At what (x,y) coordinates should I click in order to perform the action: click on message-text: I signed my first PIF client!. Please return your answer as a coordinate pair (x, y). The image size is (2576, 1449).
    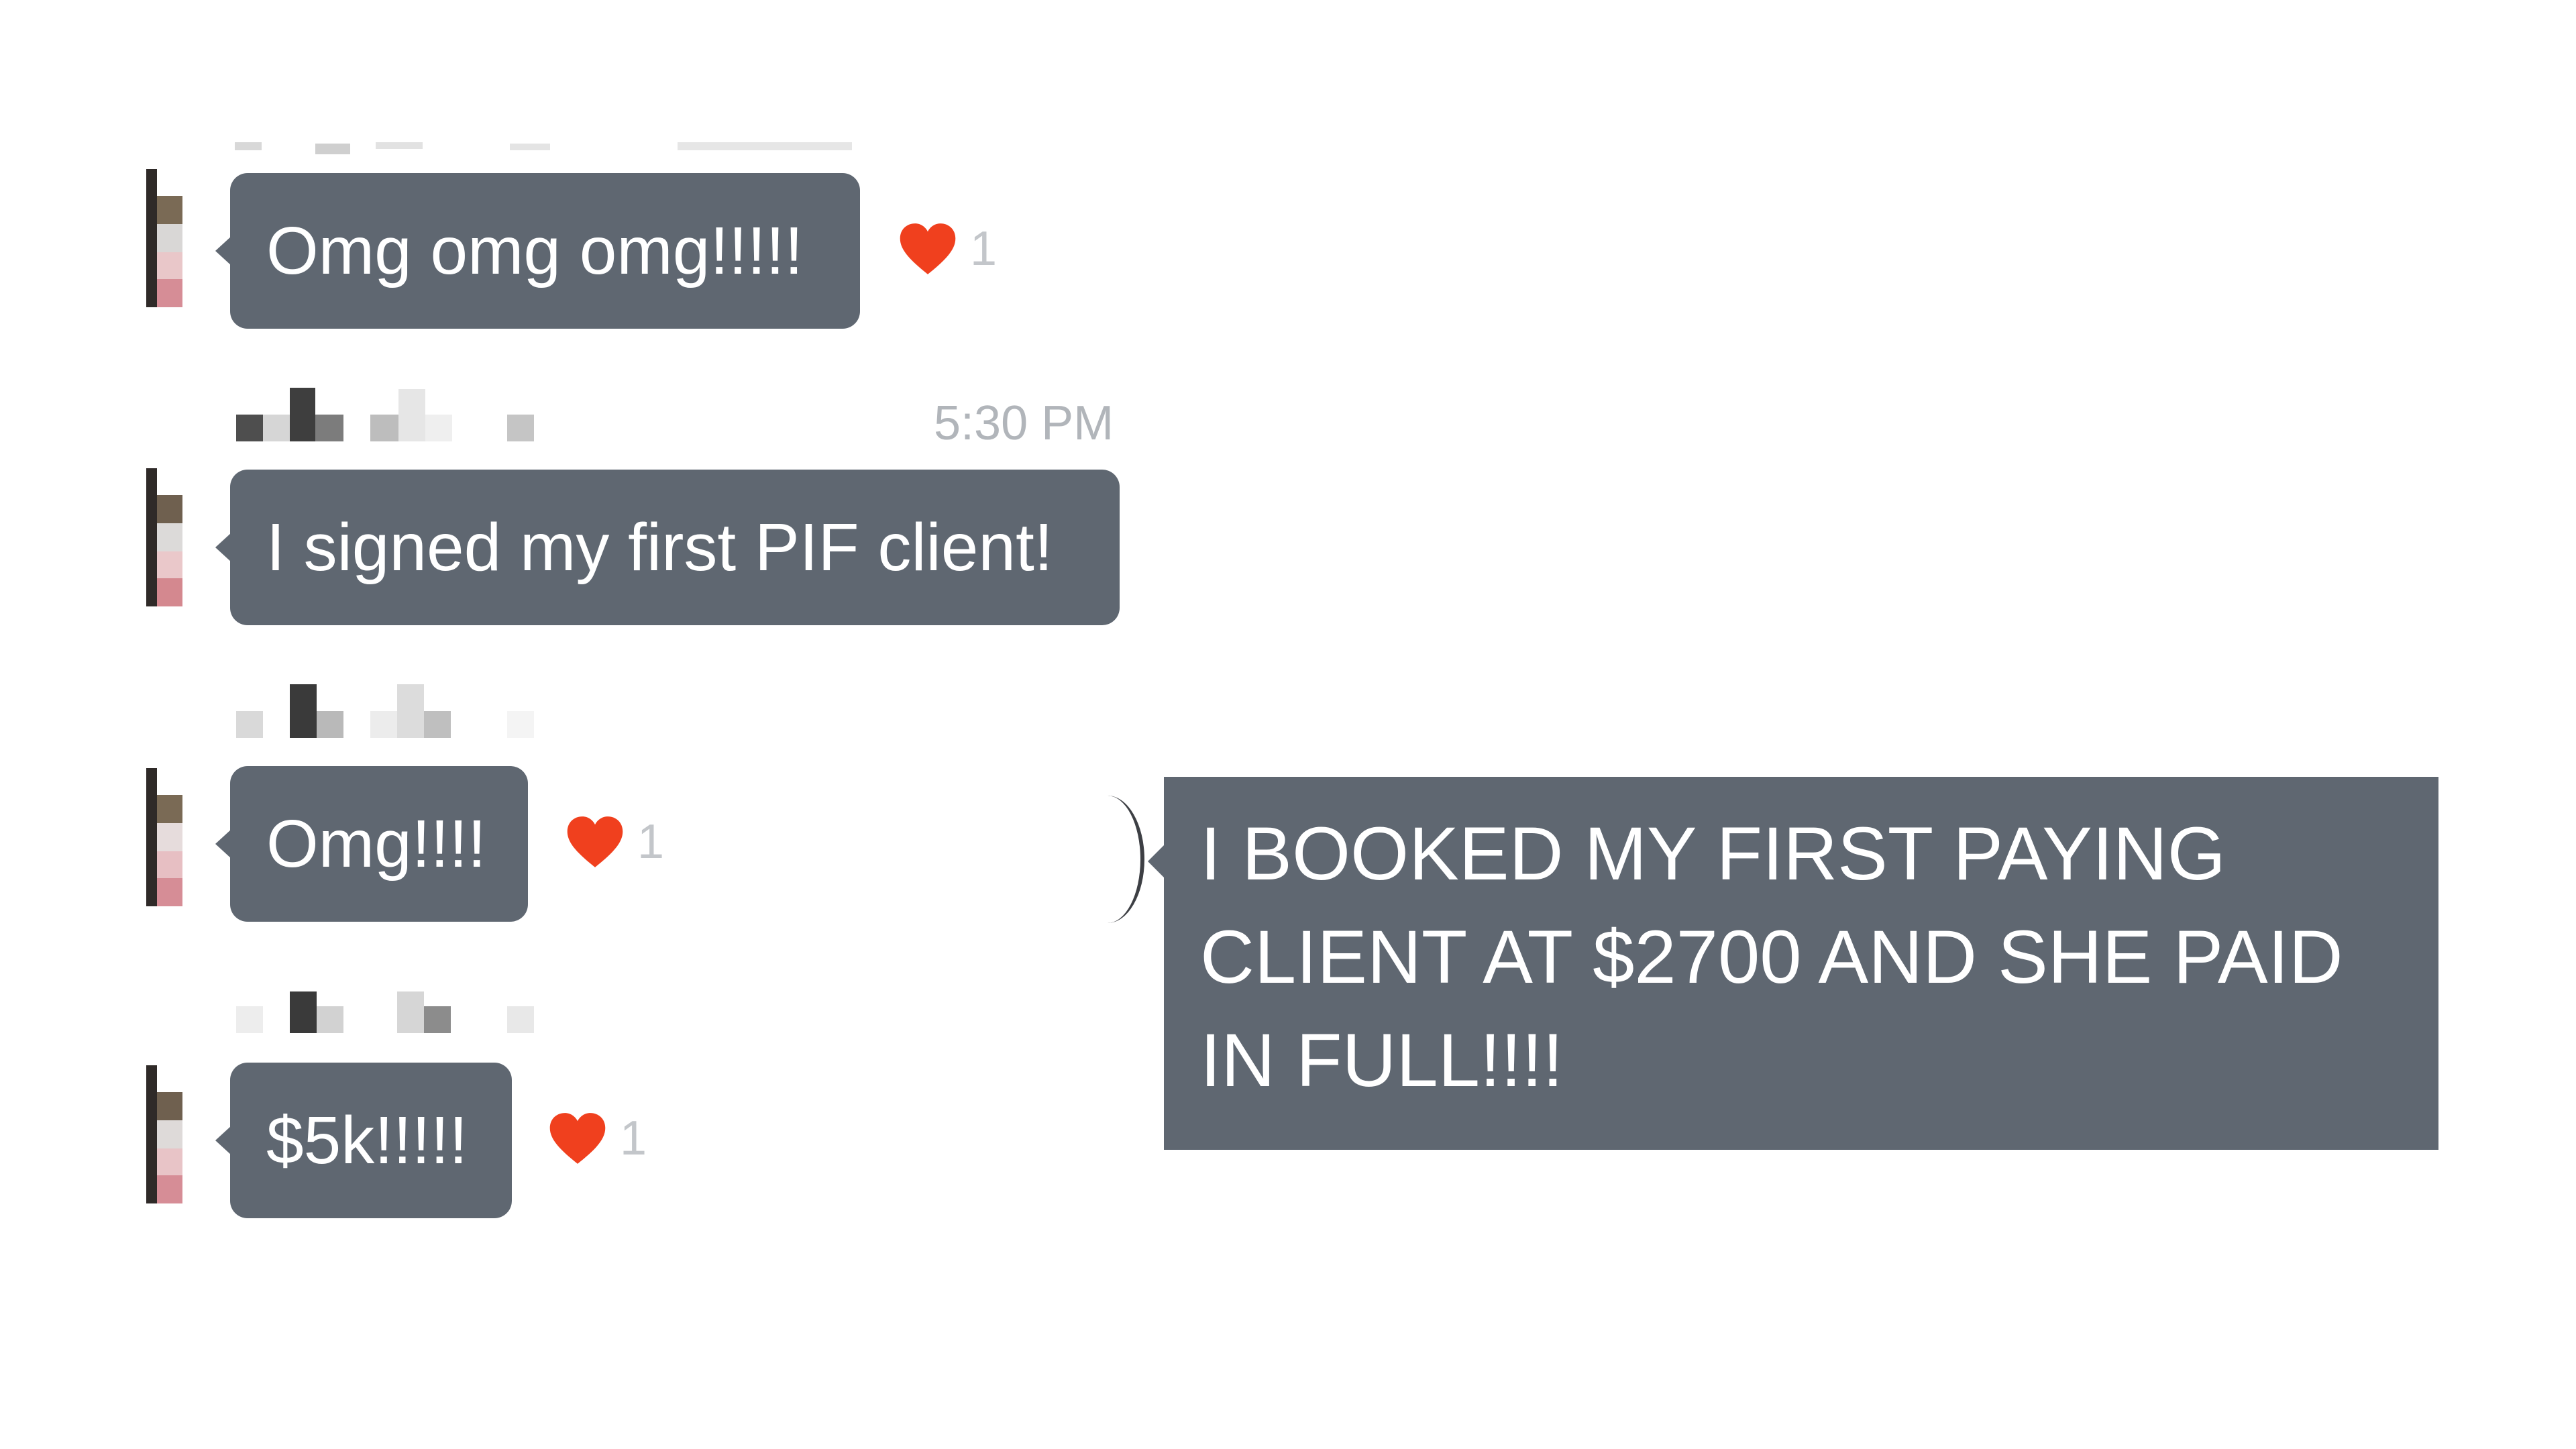
    Looking at the image, I should click on (659, 547).